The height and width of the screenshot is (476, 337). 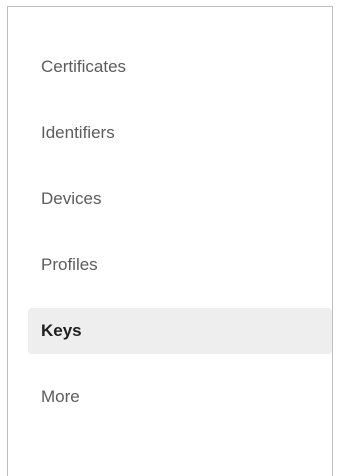 I want to click on sidebar-item-identifiers: Identifiers, so click(x=180, y=133).